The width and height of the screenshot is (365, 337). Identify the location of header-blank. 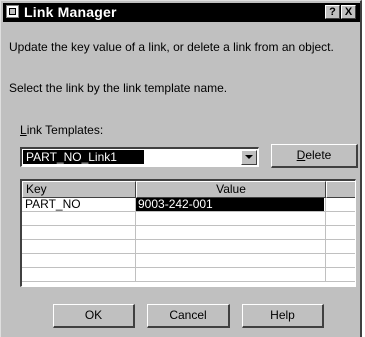
(340, 189).